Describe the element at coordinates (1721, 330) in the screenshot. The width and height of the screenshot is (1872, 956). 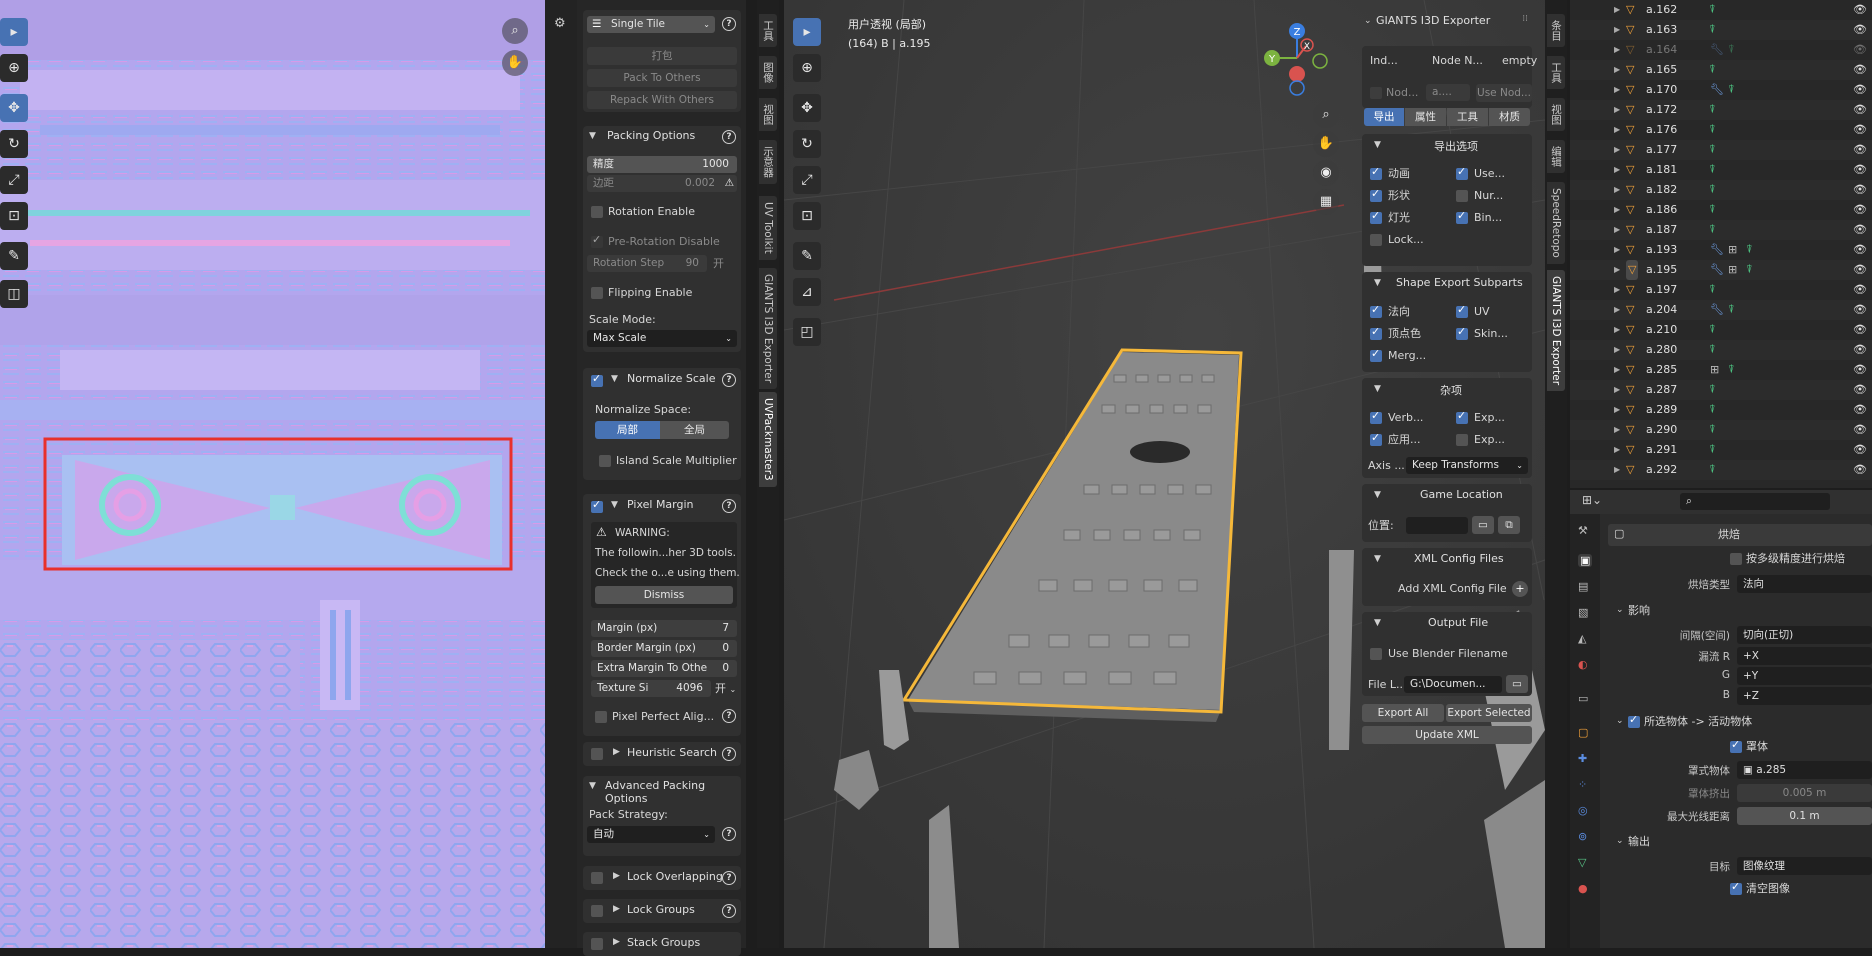
I see `outliner-row: ▶ ▽ a.210 ⍒ 👁︎` at that location.